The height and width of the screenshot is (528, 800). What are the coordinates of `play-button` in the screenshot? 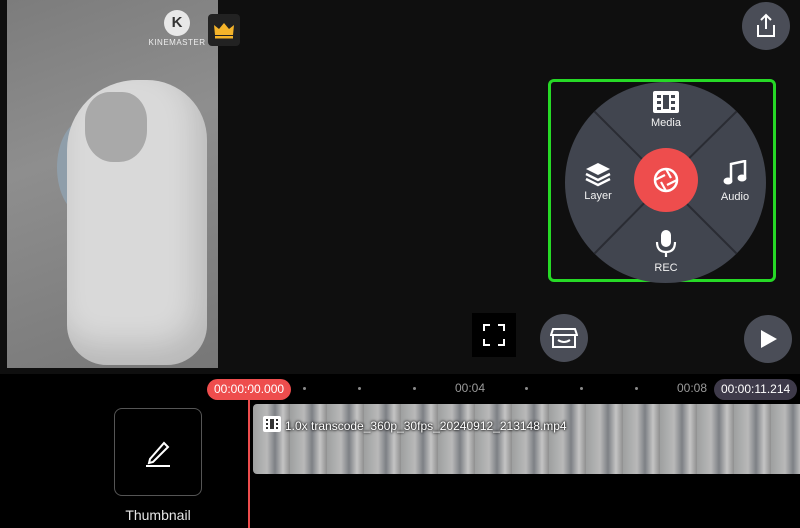 It's located at (768, 339).